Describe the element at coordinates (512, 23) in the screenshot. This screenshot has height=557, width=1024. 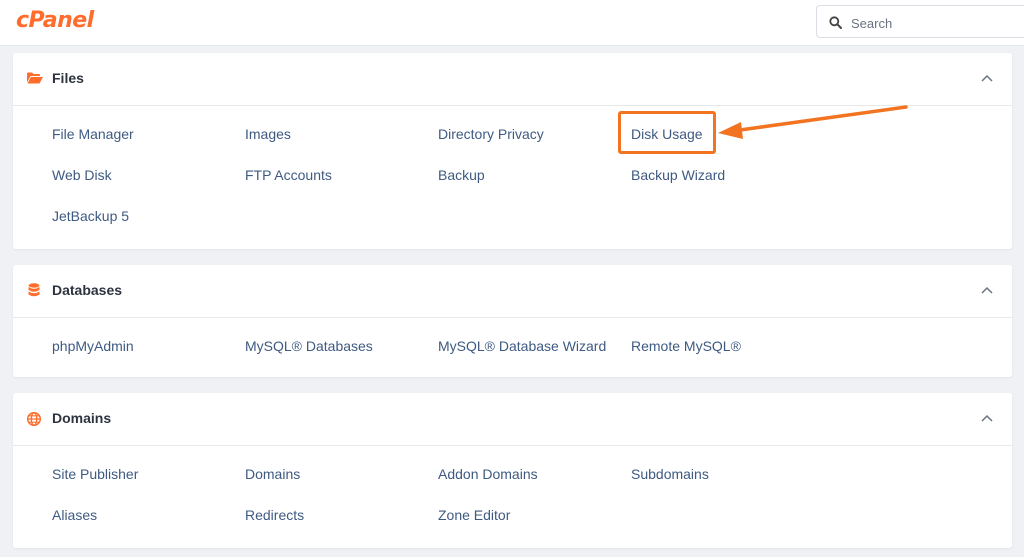
I see `top-bar: cPanel` at that location.